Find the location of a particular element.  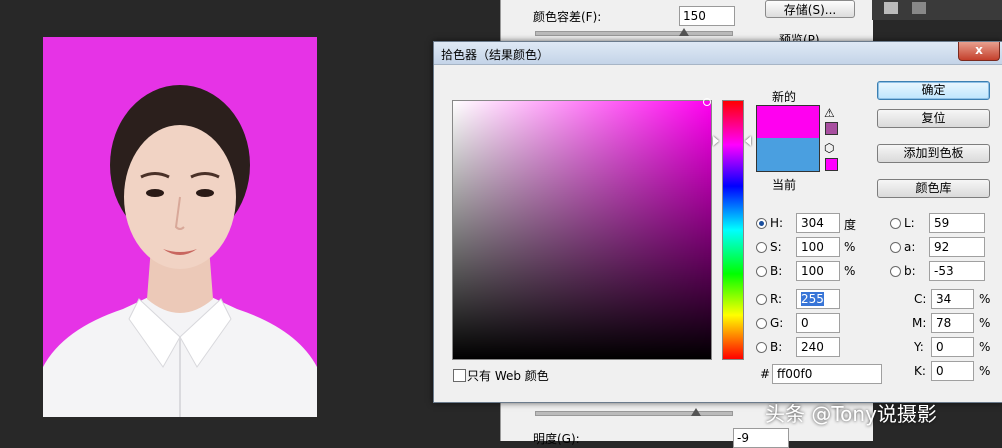

magenta-unit: % is located at coordinates (985, 323).